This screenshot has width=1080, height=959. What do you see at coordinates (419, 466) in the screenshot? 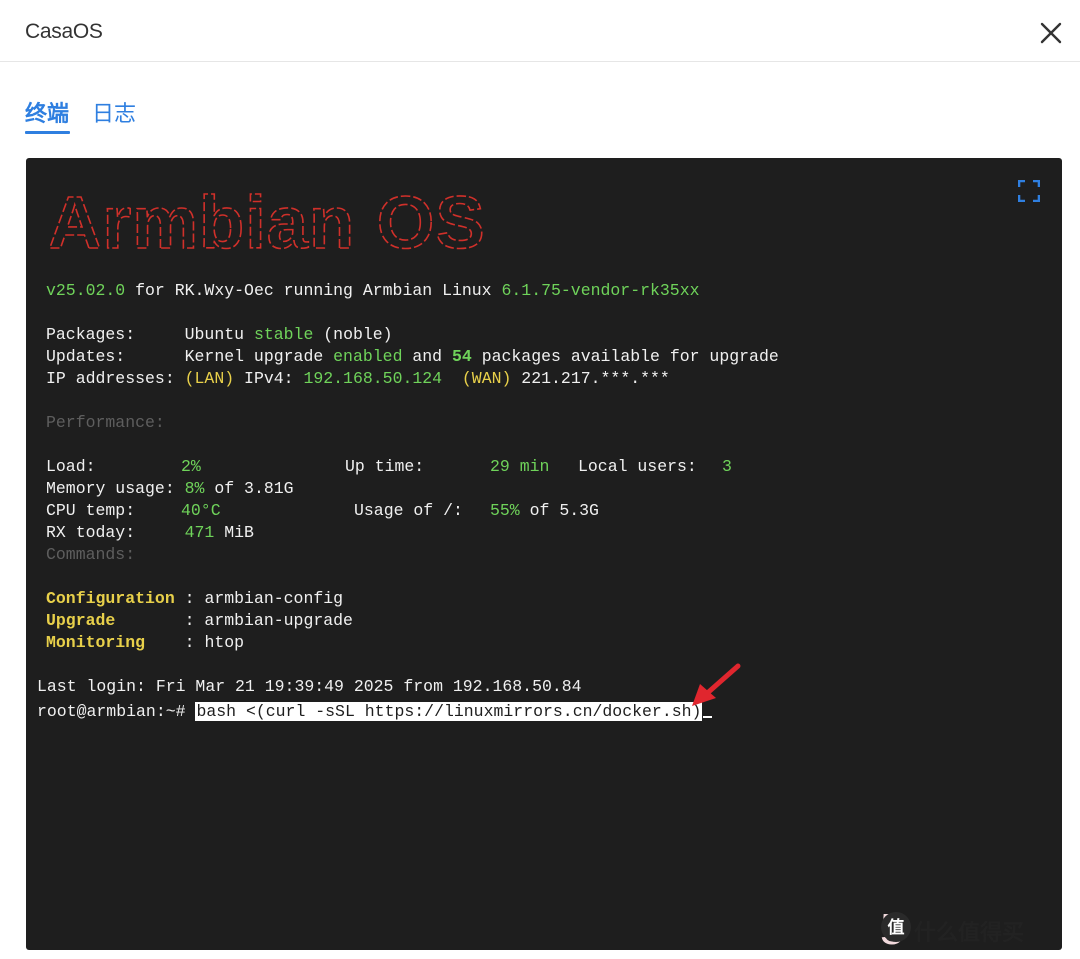
I see `motd-uptime-label: Up time:` at bounding box center [419, 466].